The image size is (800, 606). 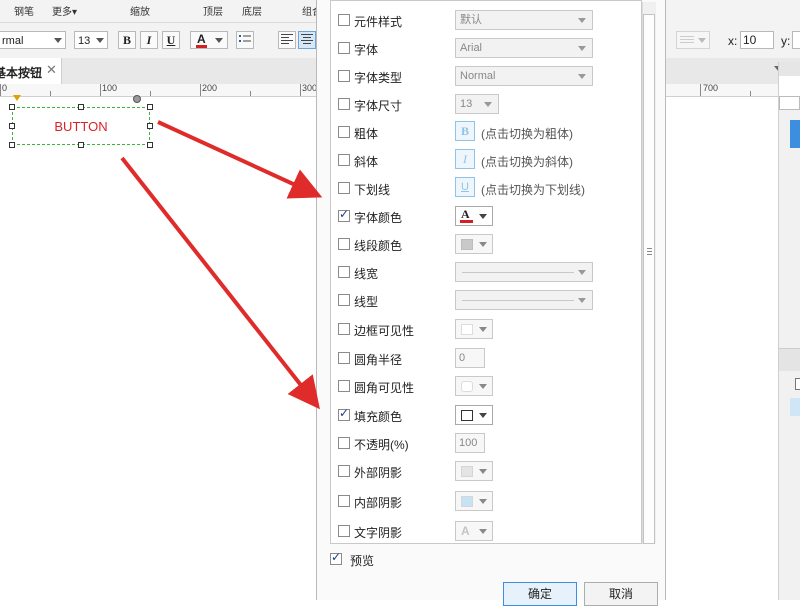 I want to click on arrow-to-fill-color, so click(x=220, y=283).